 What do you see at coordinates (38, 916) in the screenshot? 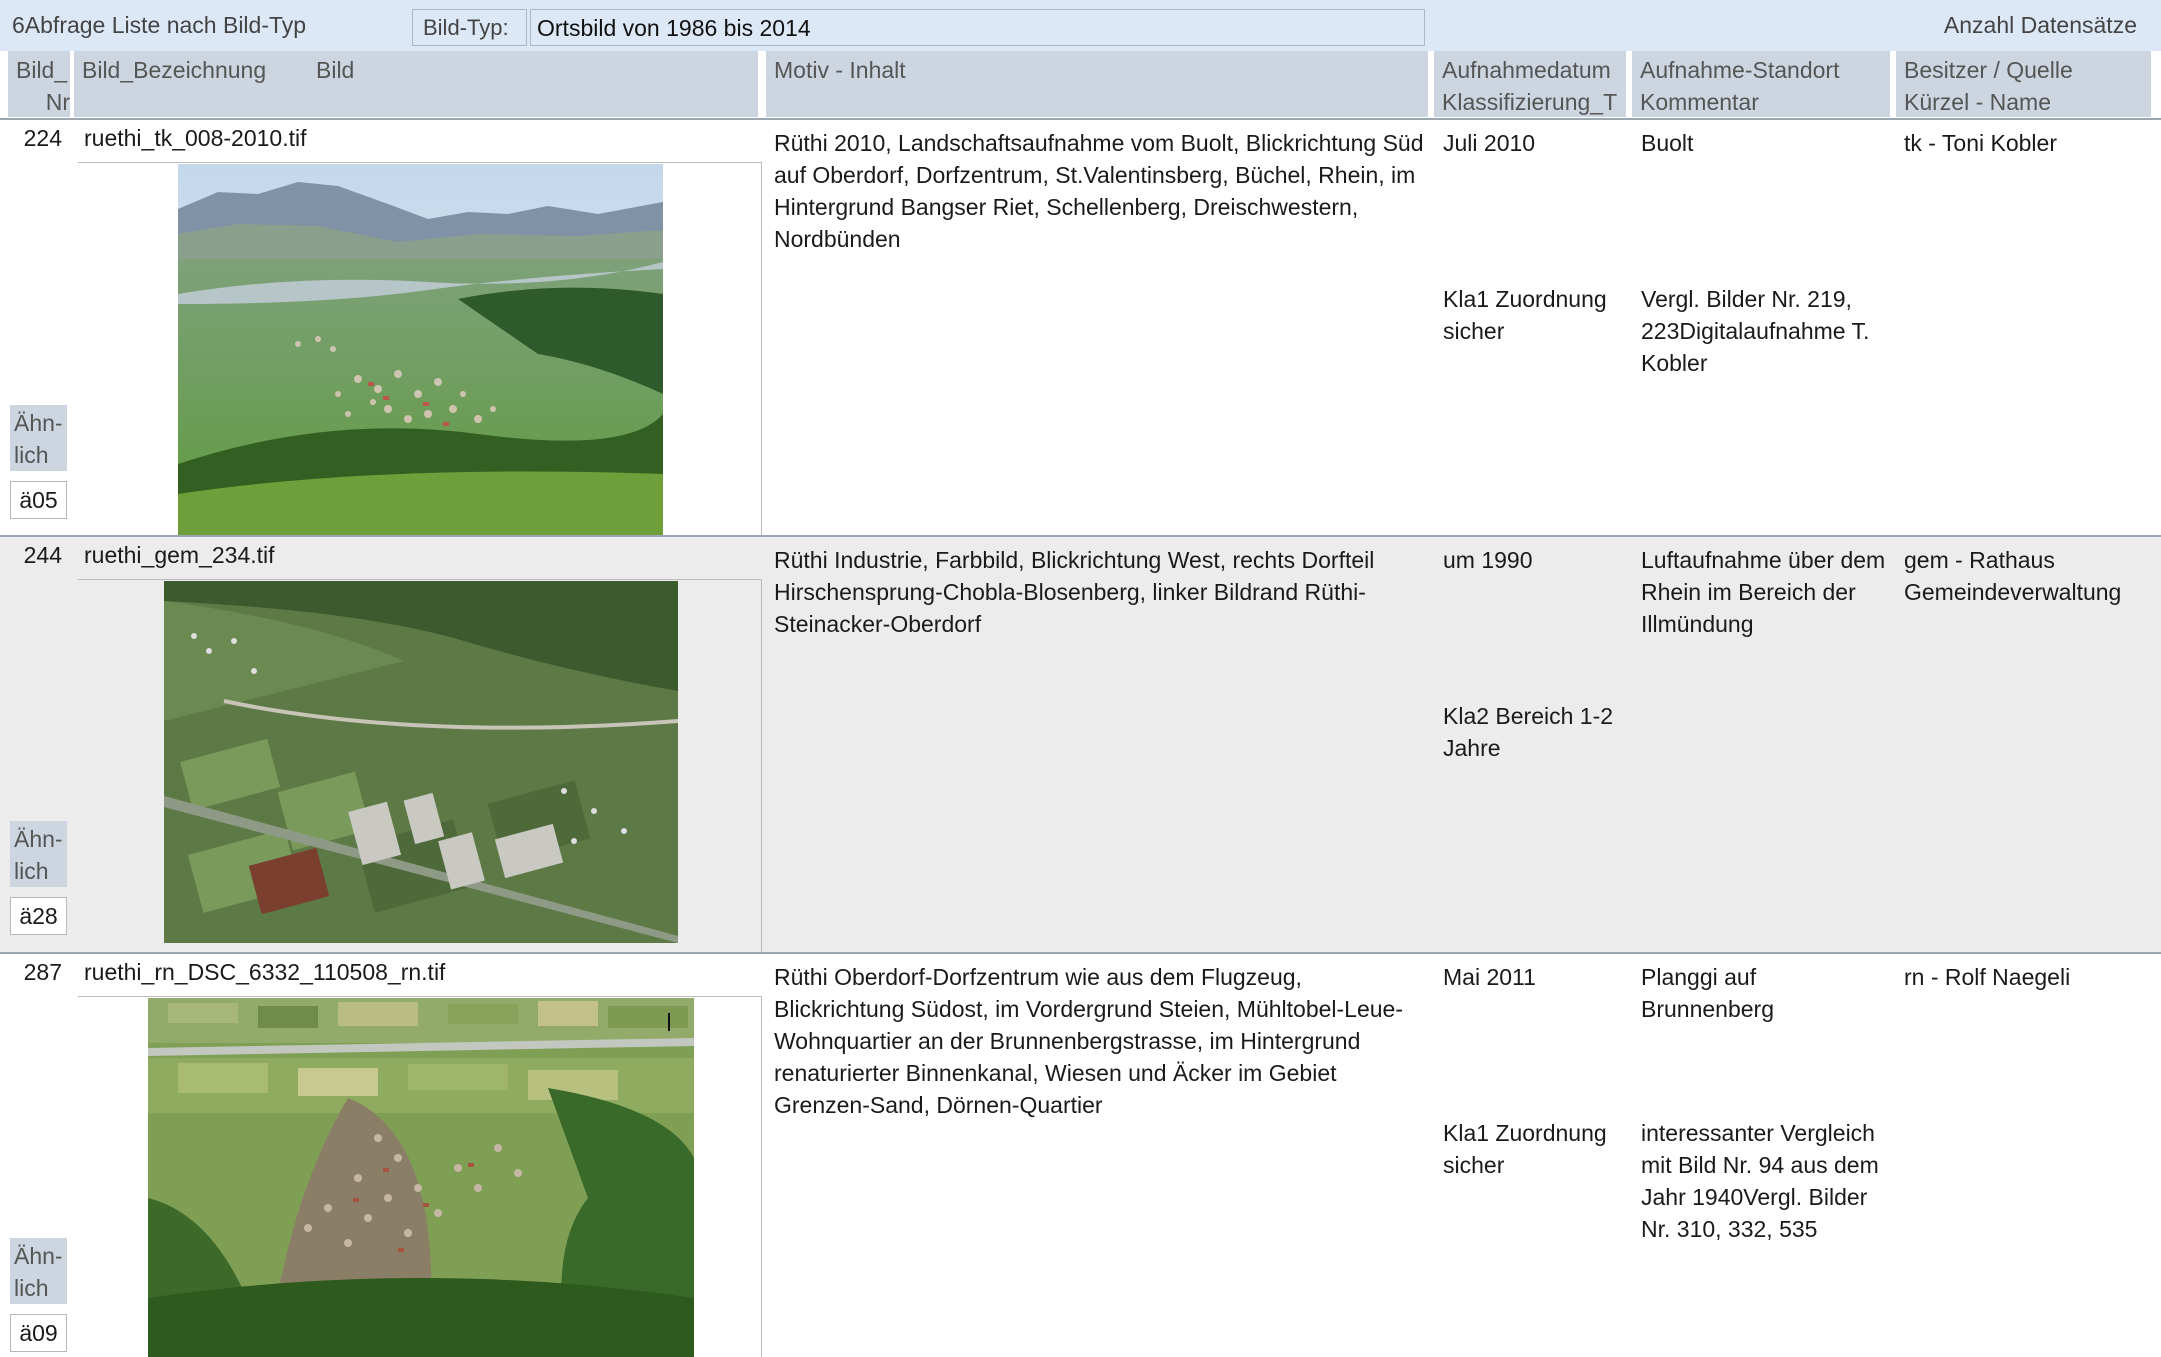
I see `similar-code-field: ä28` at bounding box center [38, 916].